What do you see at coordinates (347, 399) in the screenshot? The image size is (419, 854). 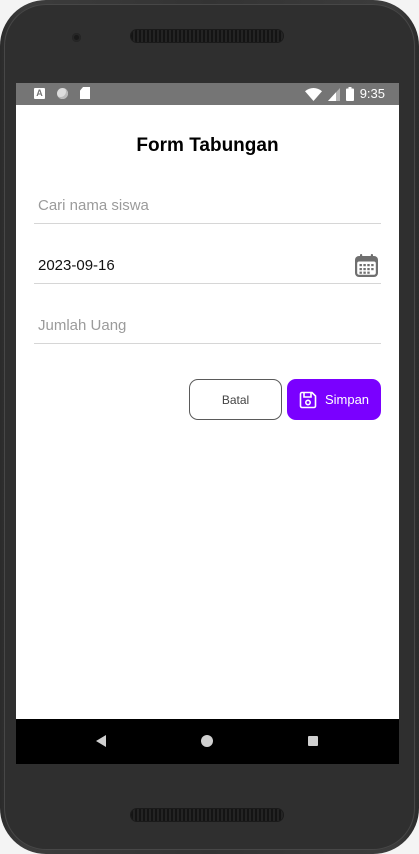 I see `save-button-label: Simpan` at bounding box center [347, 399].